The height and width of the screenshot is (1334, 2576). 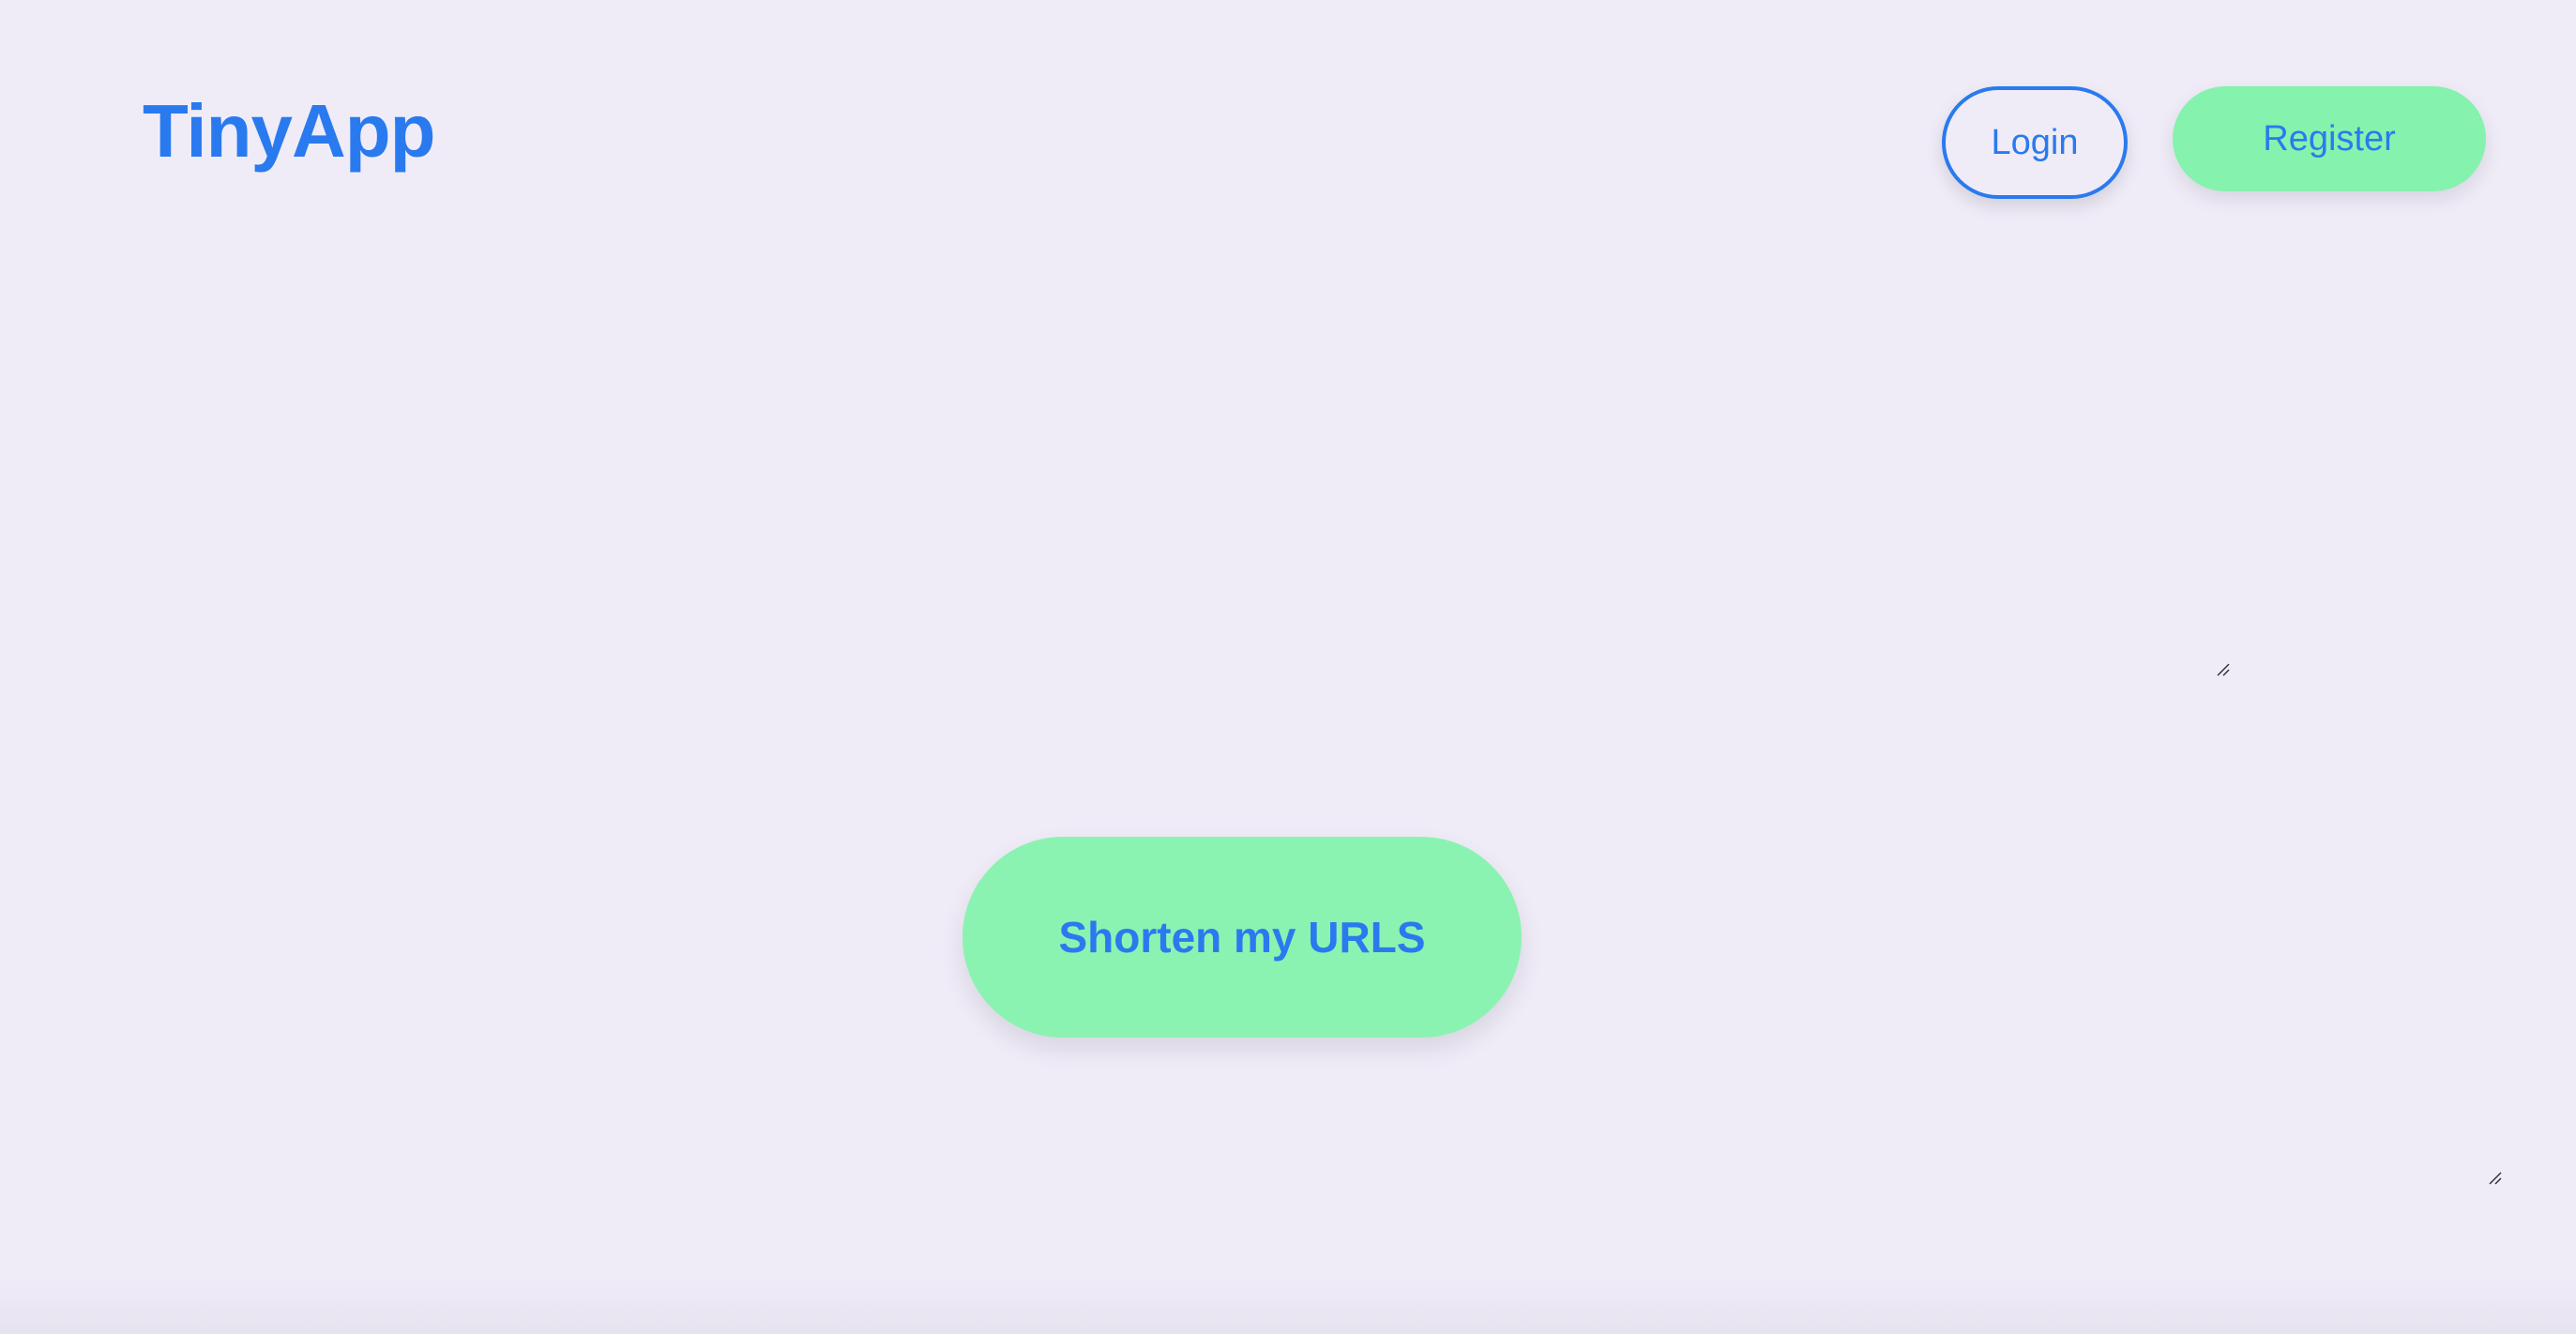 What do you see at coordinates (2035, 142) in the screenshot?
I see `login-button: Login` at bounding box center [2035, 142].